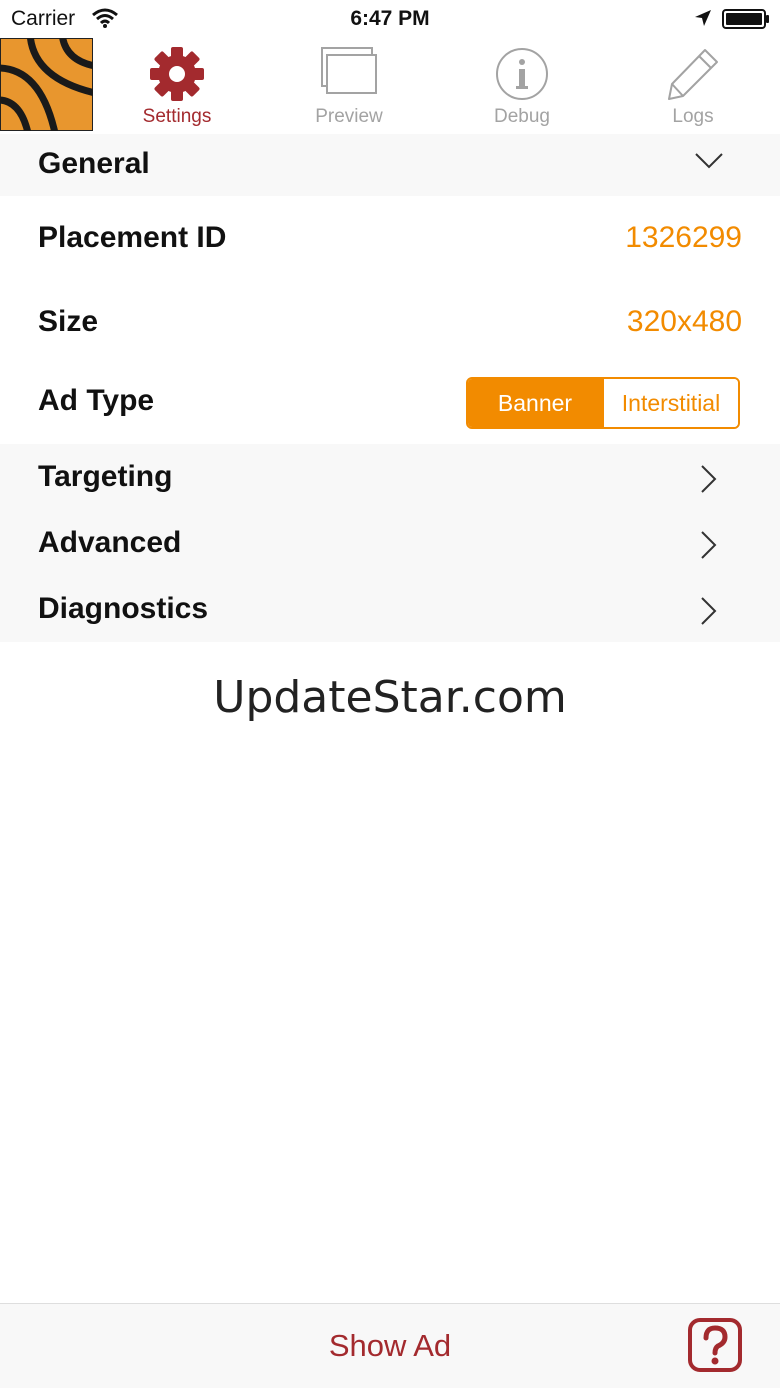  I want to click on settings-nav-group: Targeting Advanced Diagnostics, so click(390, 543).